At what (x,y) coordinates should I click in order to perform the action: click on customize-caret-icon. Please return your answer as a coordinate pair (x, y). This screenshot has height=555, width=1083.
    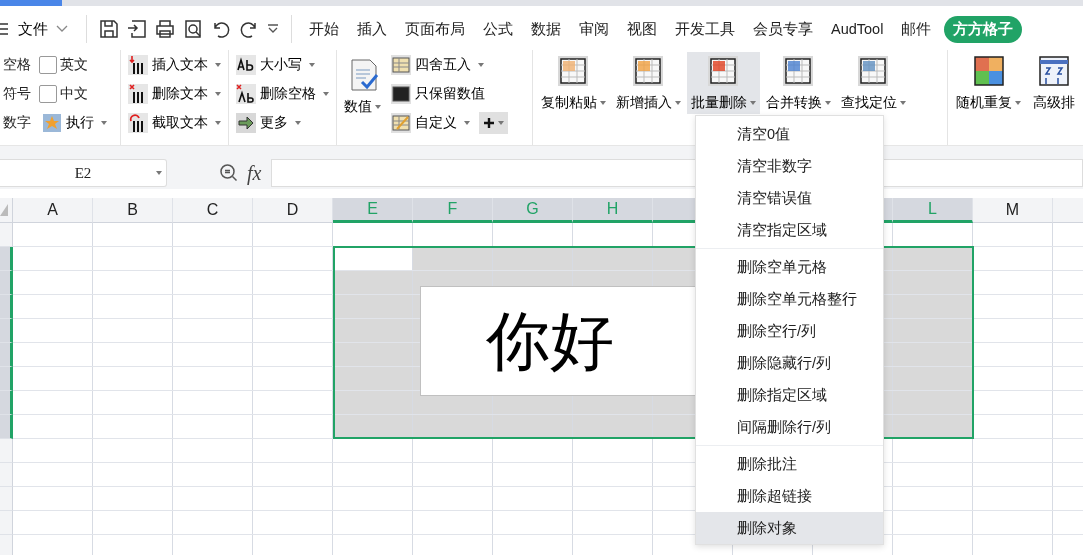
    Looking at the image, I should click on (273, 29).